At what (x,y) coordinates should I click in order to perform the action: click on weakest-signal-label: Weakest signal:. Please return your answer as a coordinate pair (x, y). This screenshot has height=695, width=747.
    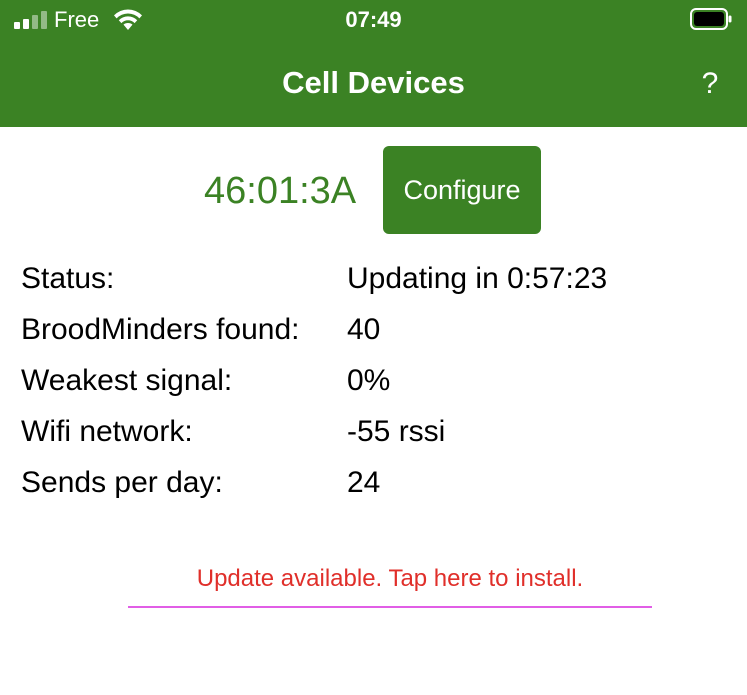
    Looking at the image, I should click on (127, 380).